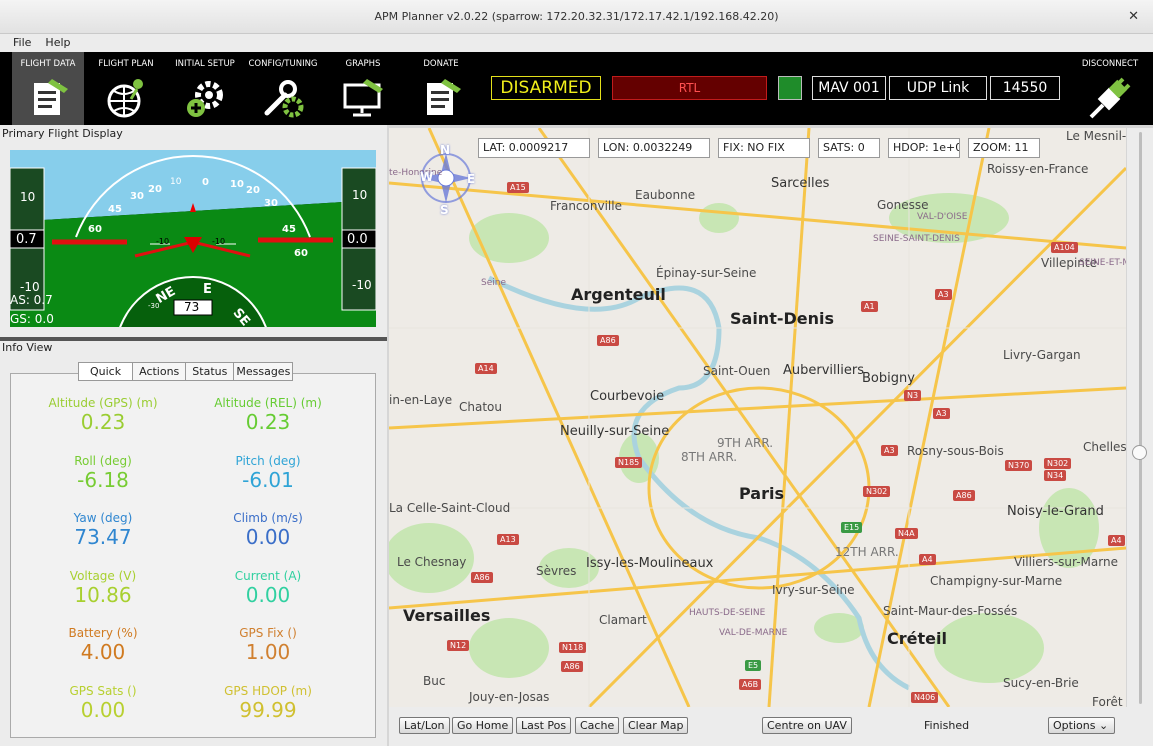 The image size is (1153, 746). What do you see at coordinates (444, 210) in the screenshot?
I see `map-compass-letter: S` at bounding box center [444, 210].